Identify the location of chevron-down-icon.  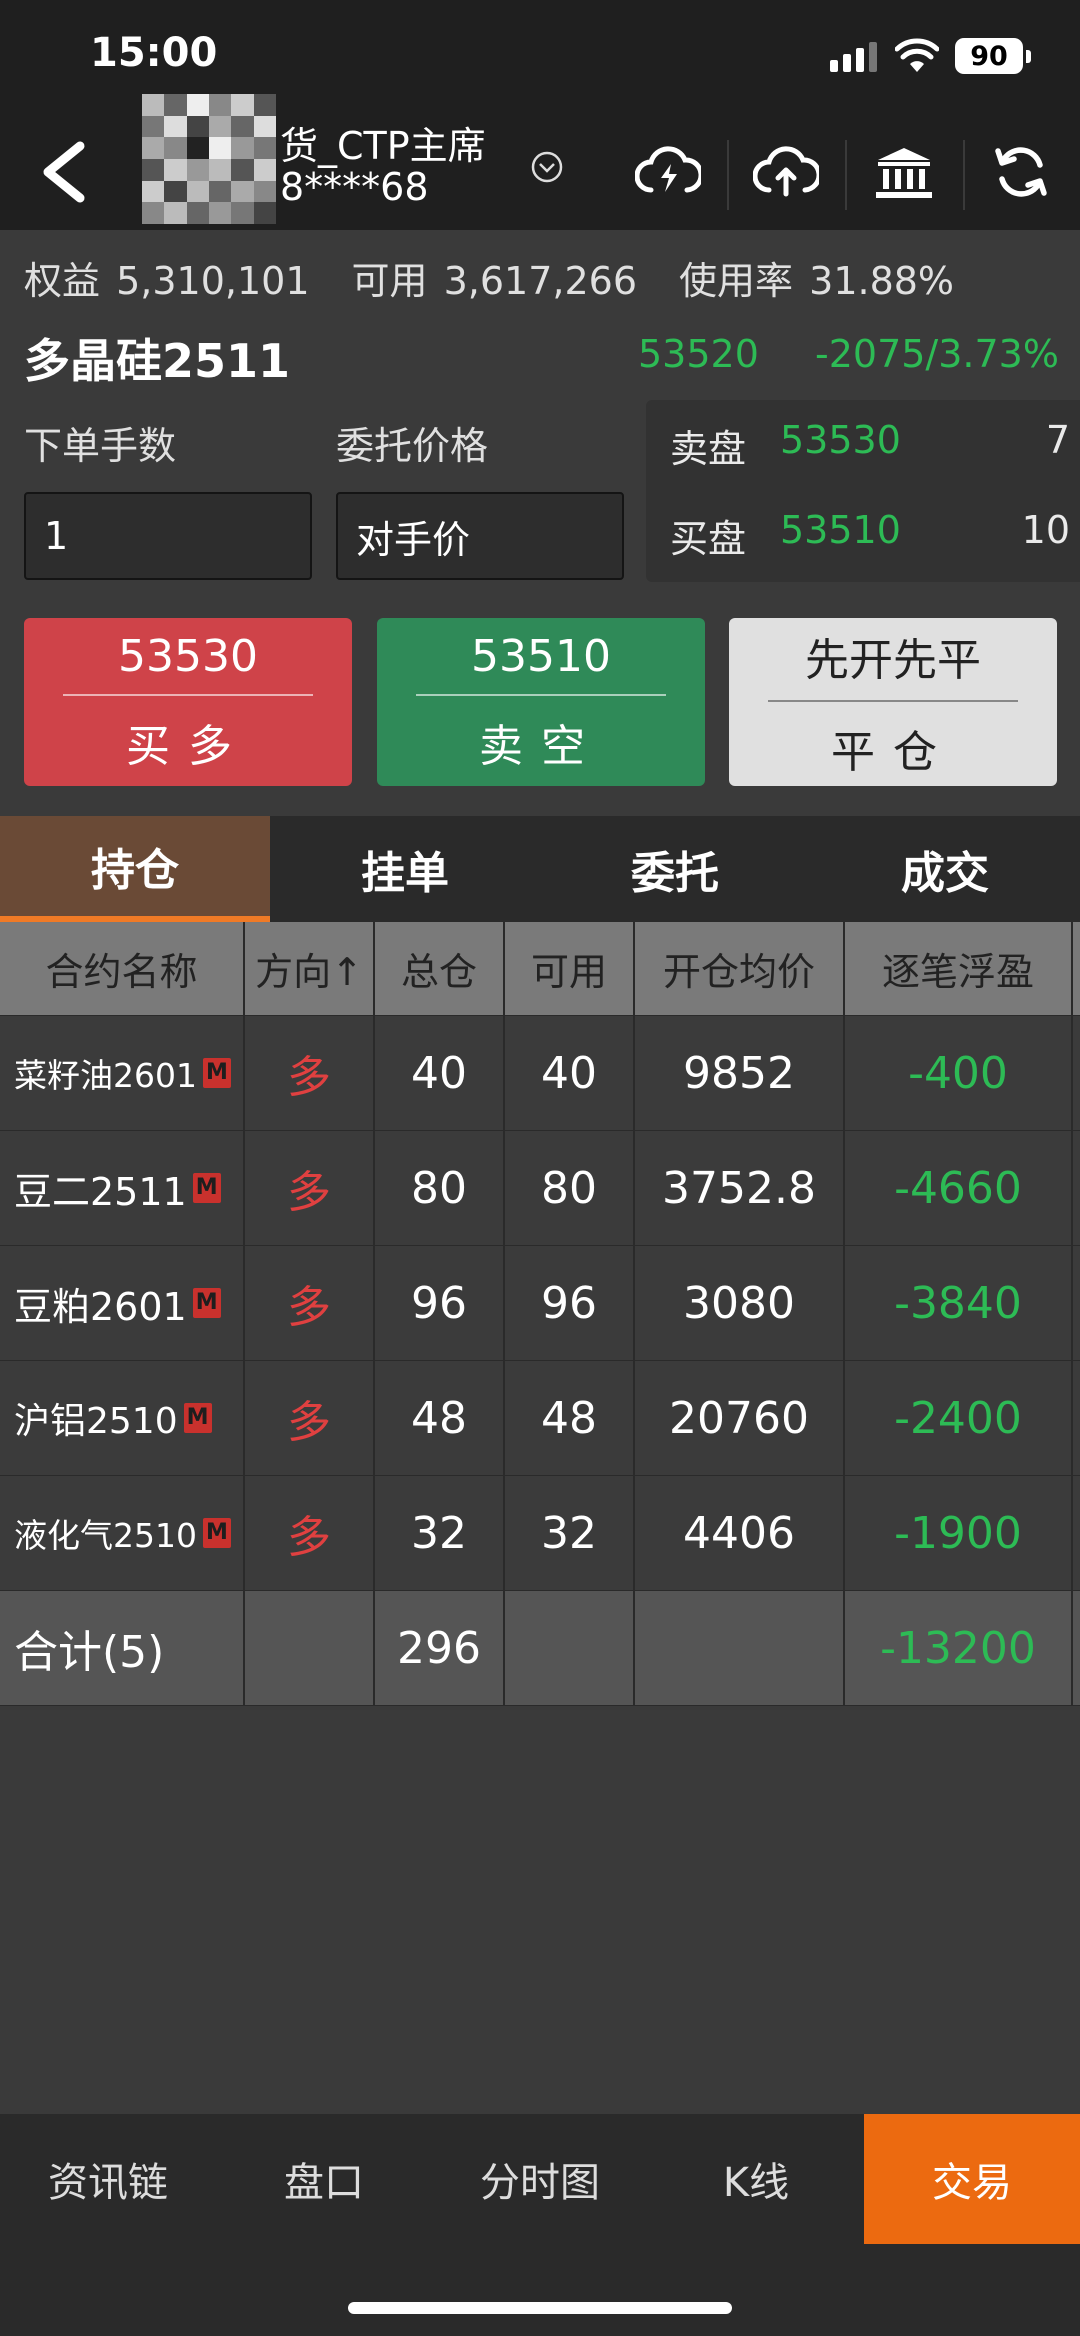
(547, 167).